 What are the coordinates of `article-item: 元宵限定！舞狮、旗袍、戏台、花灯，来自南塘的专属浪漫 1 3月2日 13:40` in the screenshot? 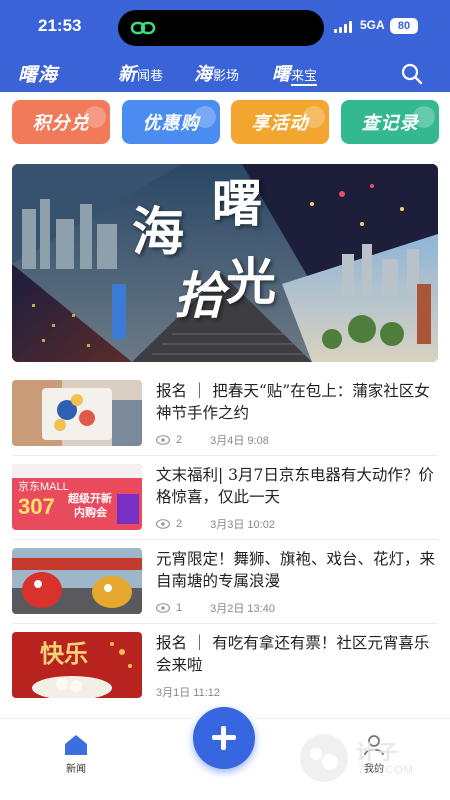 It's located at (225, 584).